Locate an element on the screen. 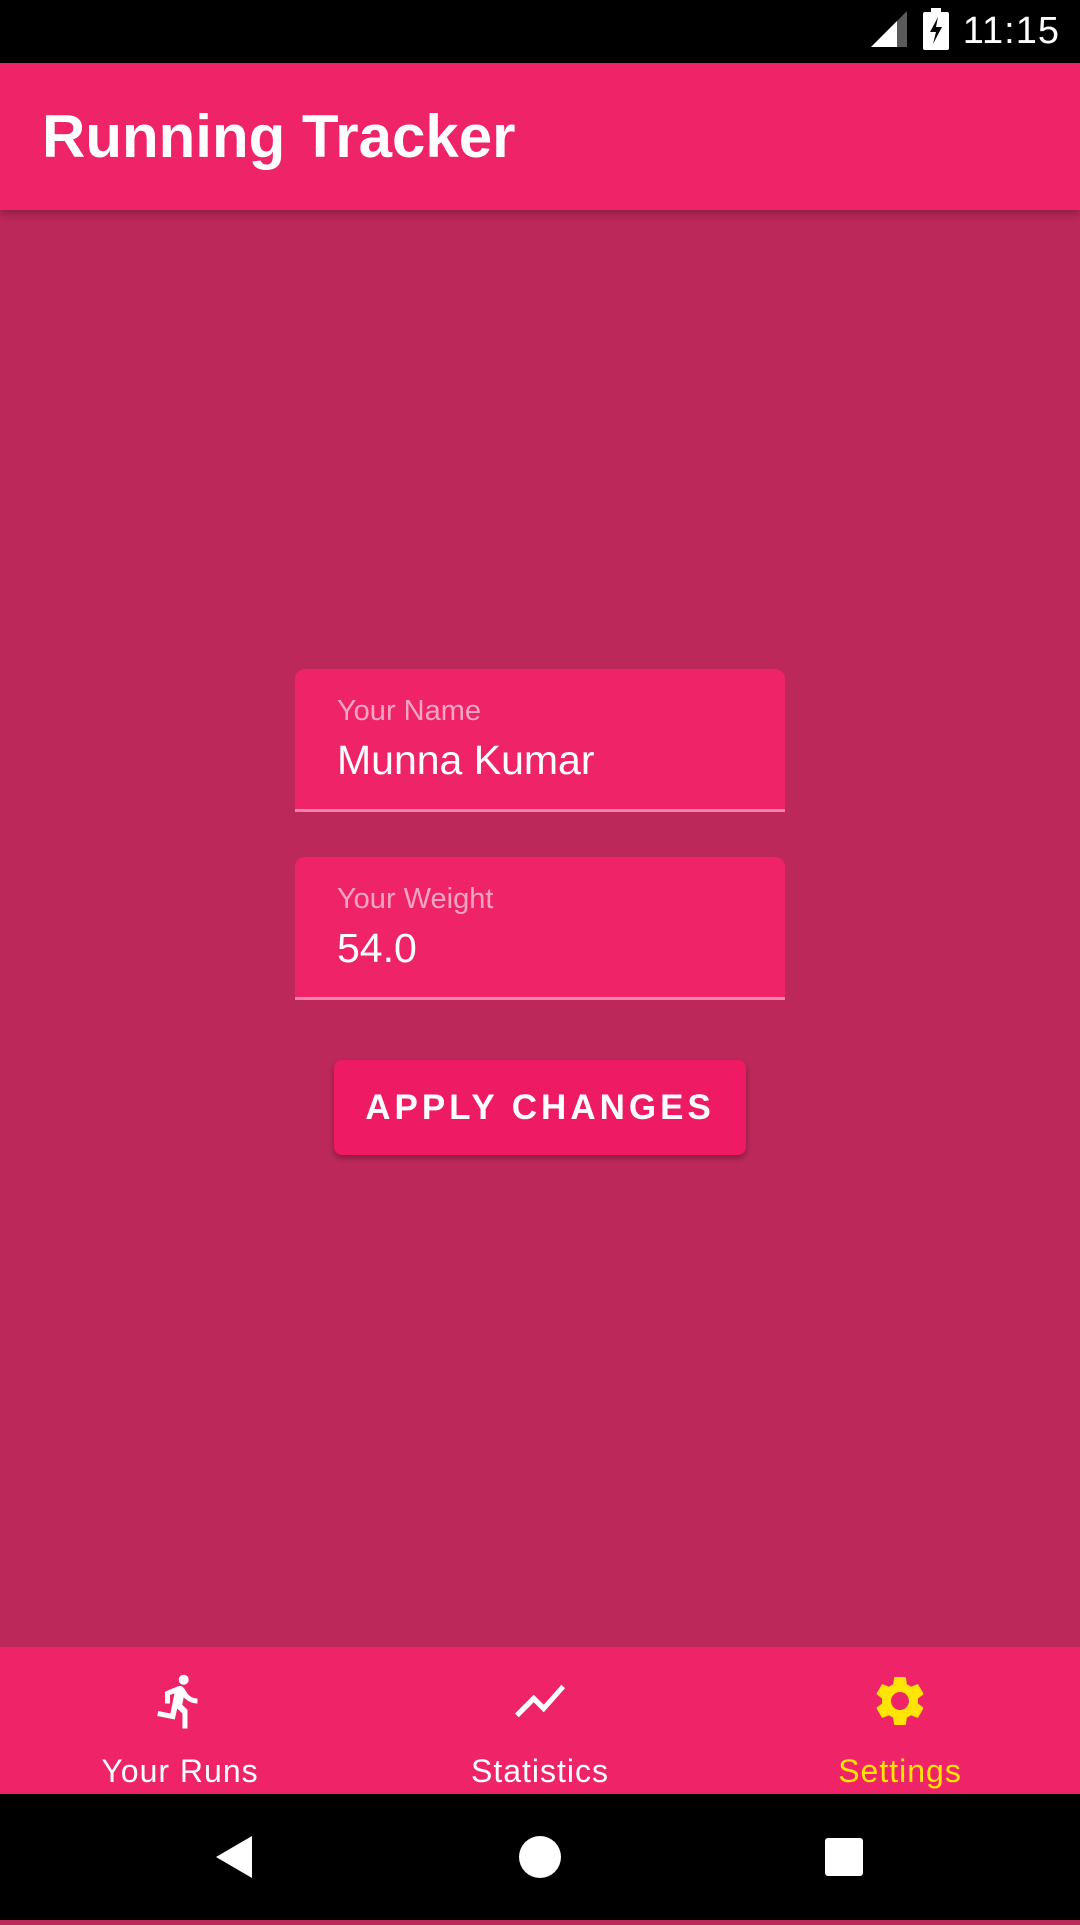 This screenshot has height=1925, width=1080. back-icon is located at coordinates (236, 1857).